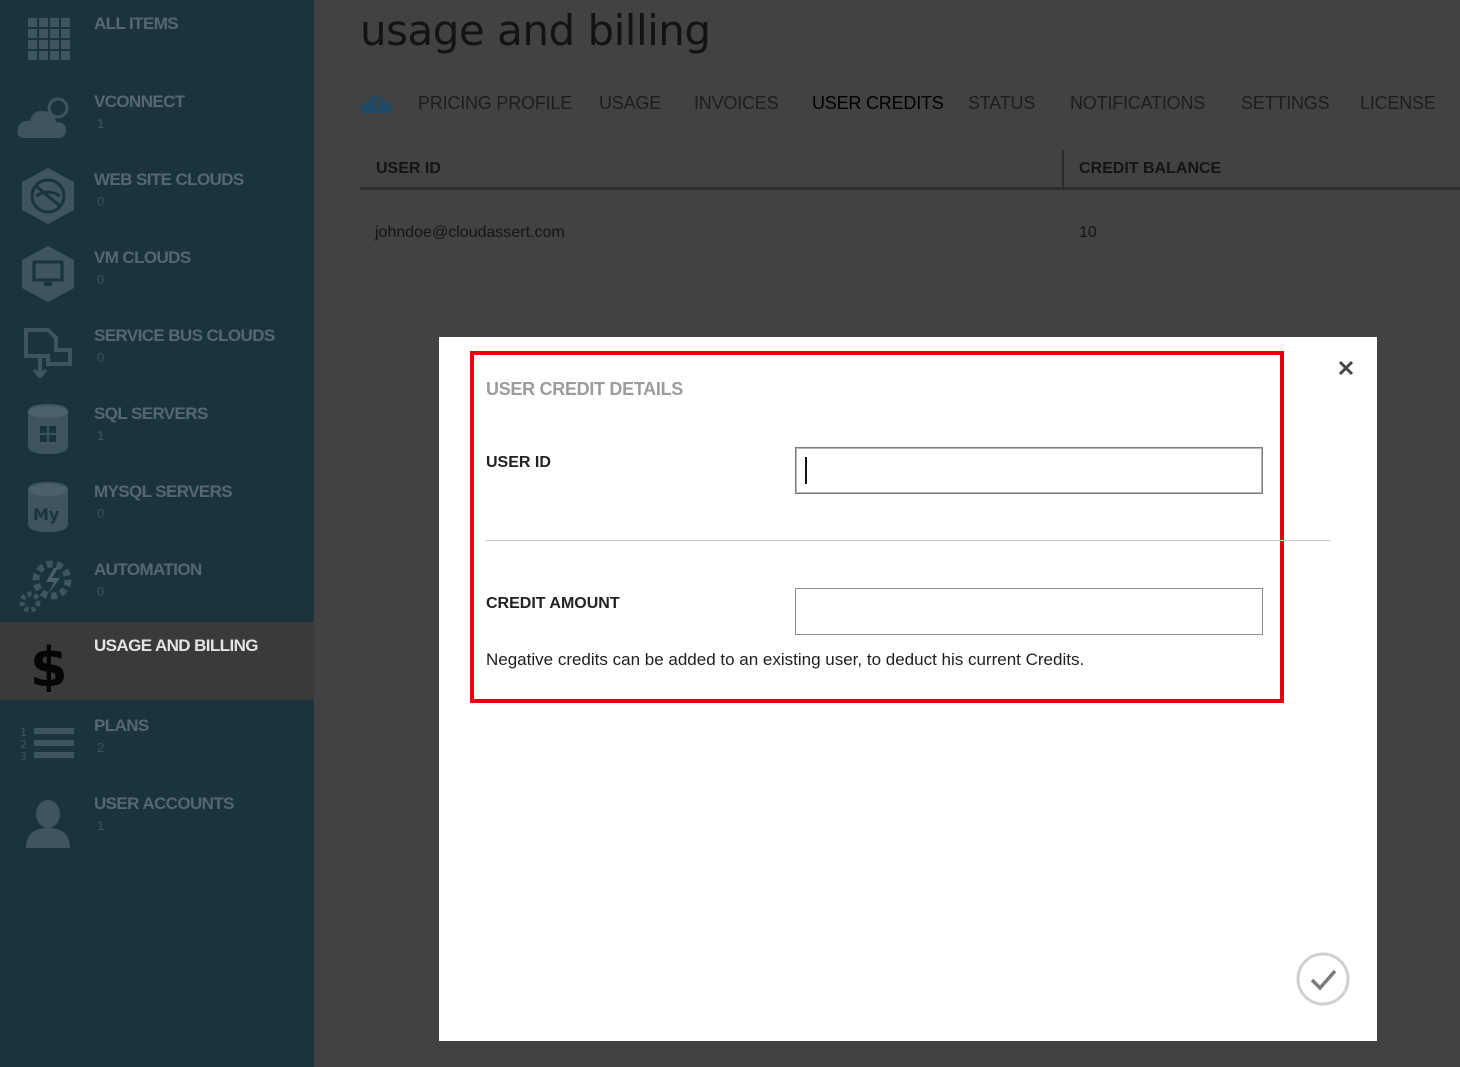  What do you see at coordinates (101, 747) in the screenshot?
I see `sidebar-item-count: 2` at bounding box center [101, 747].